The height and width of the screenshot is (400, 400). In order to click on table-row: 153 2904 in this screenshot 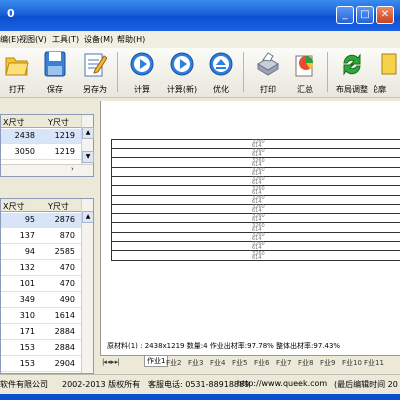, I will do `click(41, 364)`.